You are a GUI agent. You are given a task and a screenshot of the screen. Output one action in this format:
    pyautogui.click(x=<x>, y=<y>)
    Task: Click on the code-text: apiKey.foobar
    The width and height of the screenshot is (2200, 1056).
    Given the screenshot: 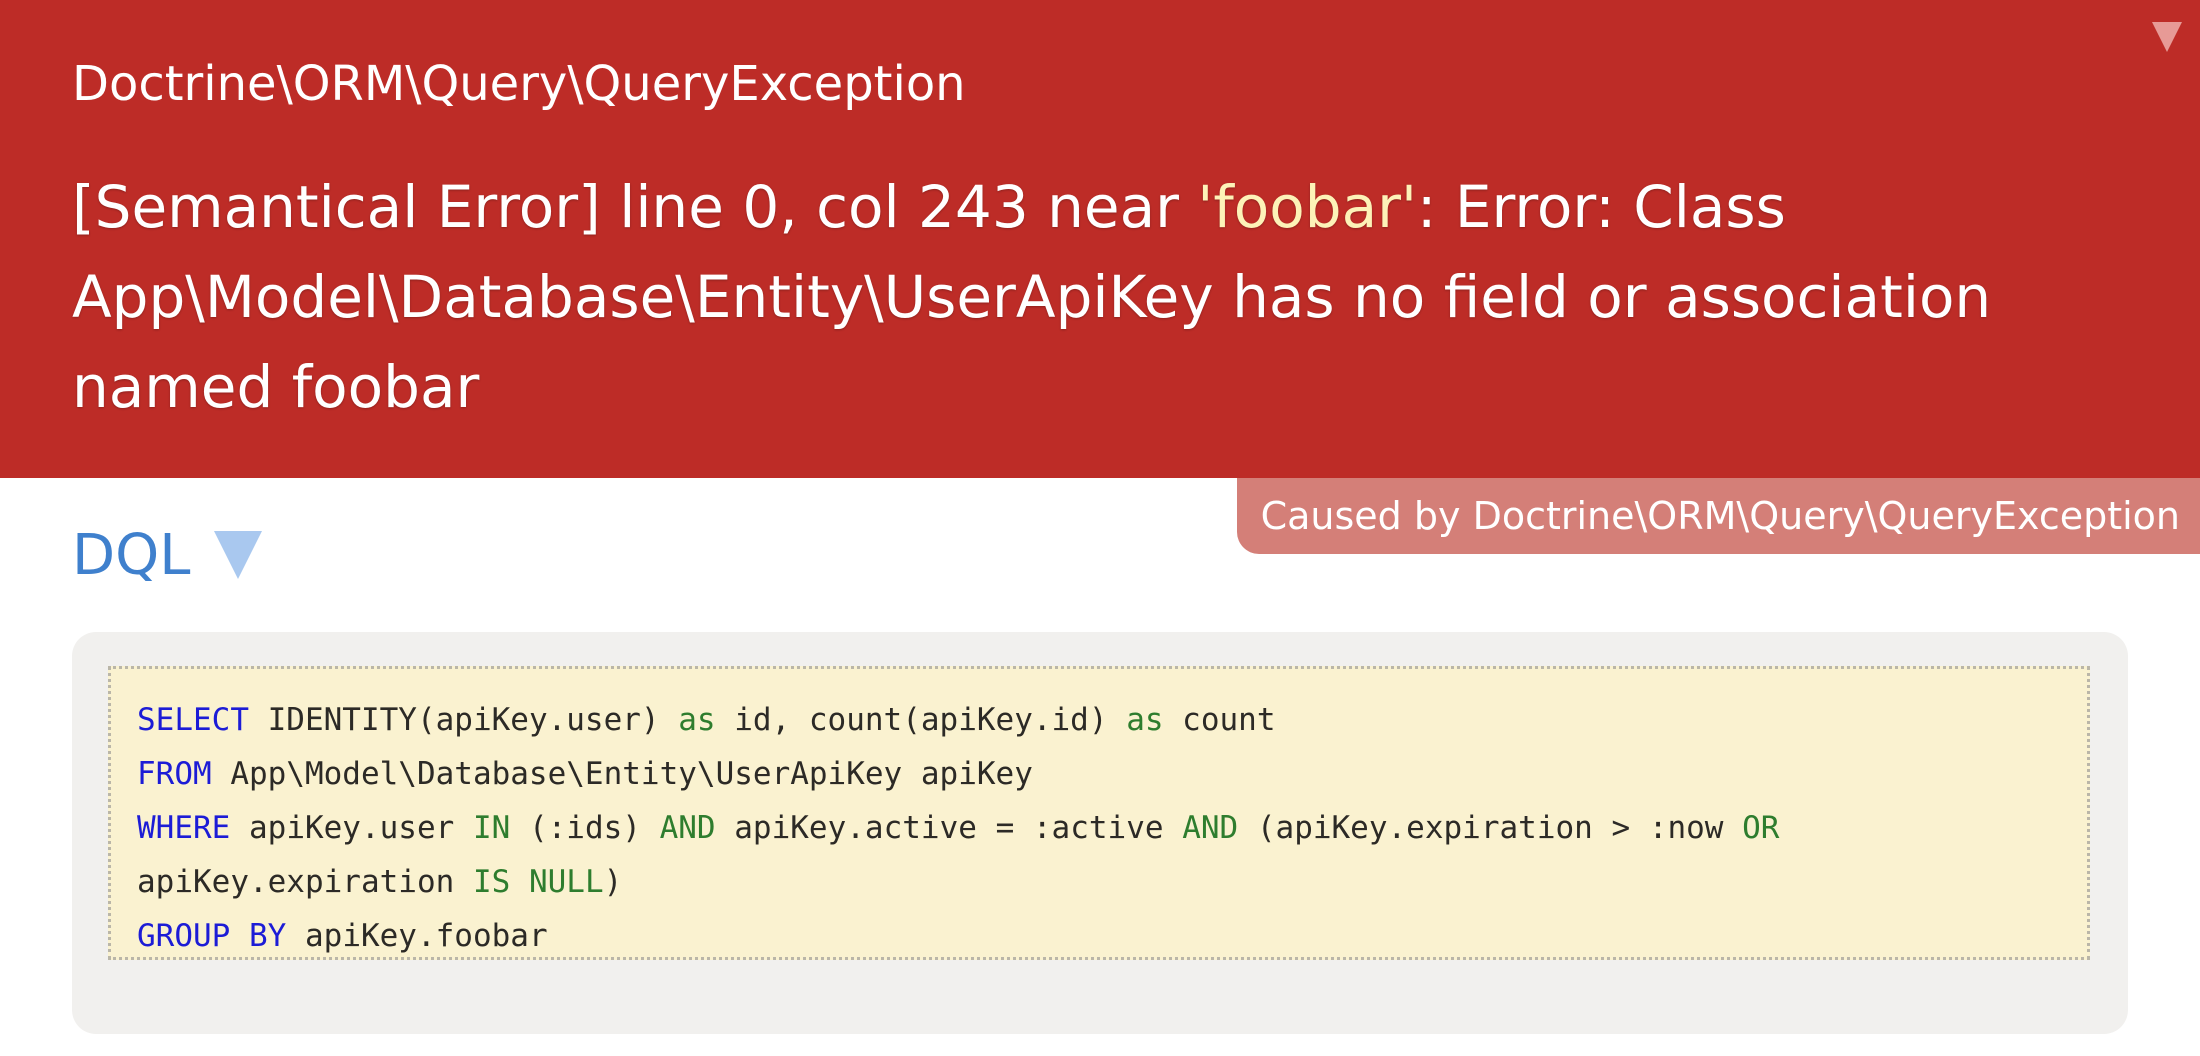 What is the action you would take?
    pyautogui.click(x=417, y=936)
    